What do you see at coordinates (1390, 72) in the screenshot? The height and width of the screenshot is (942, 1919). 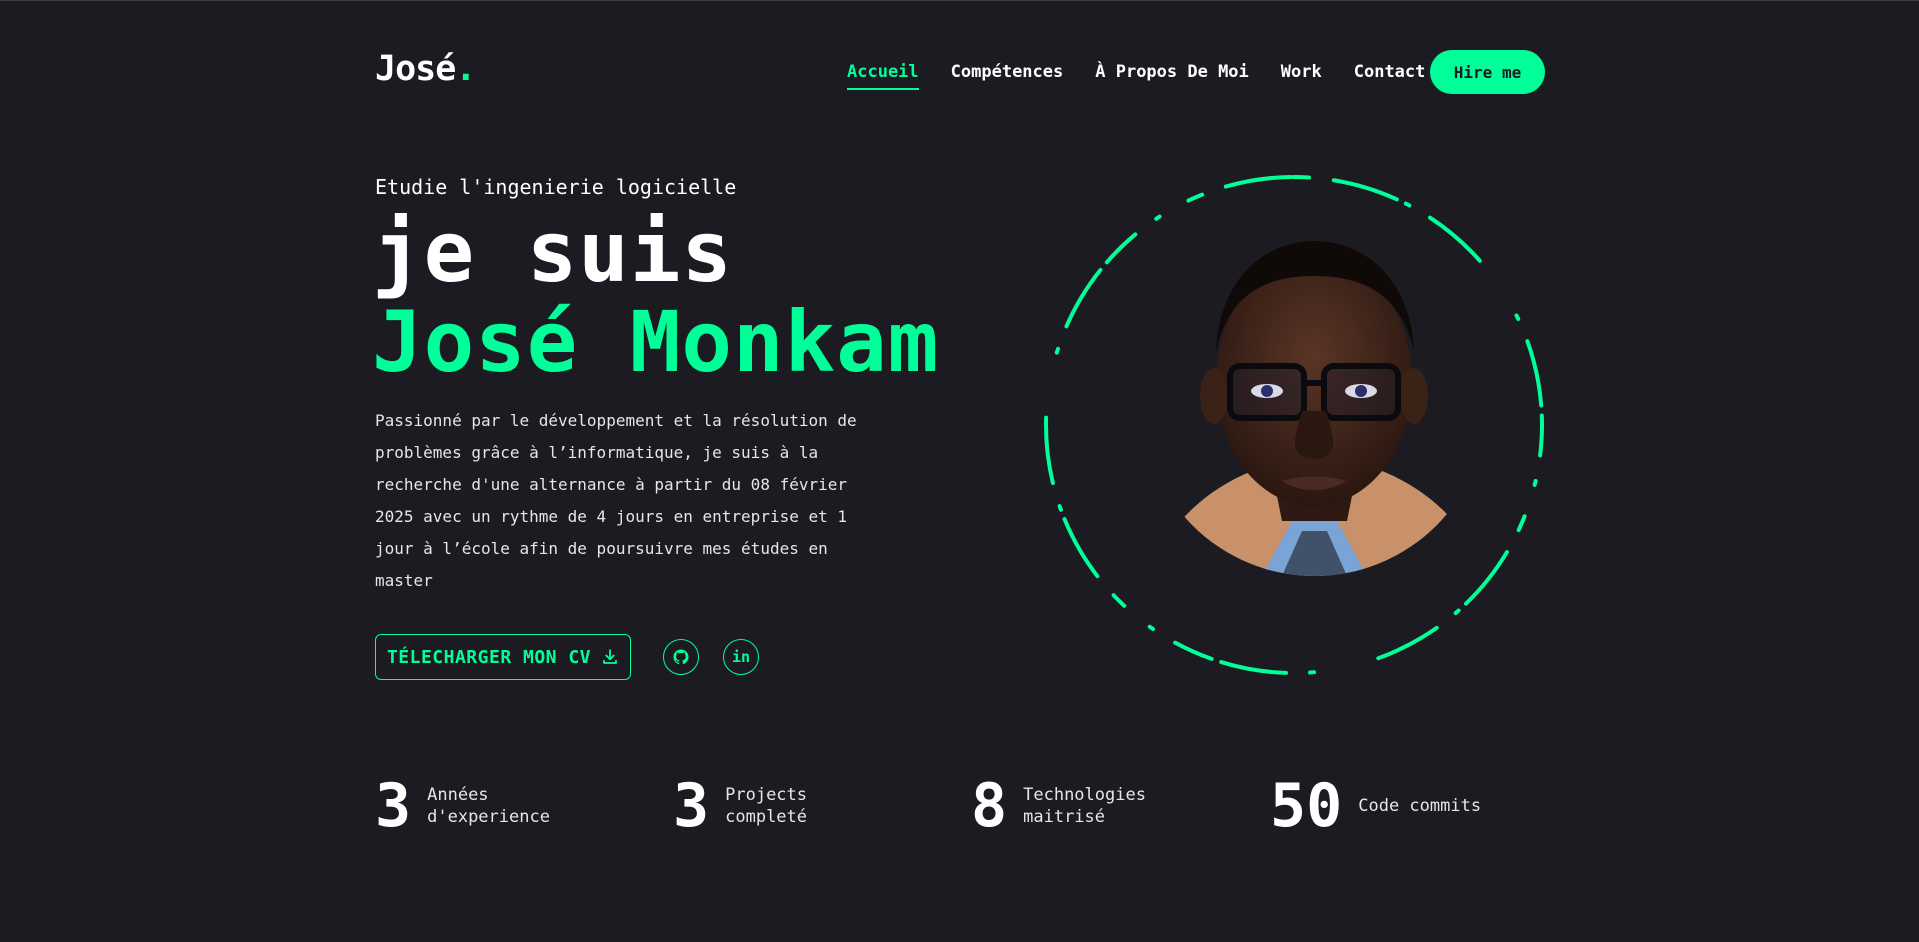 I see `nav-item-contact: Contact` at bounding box center [1390, 72].